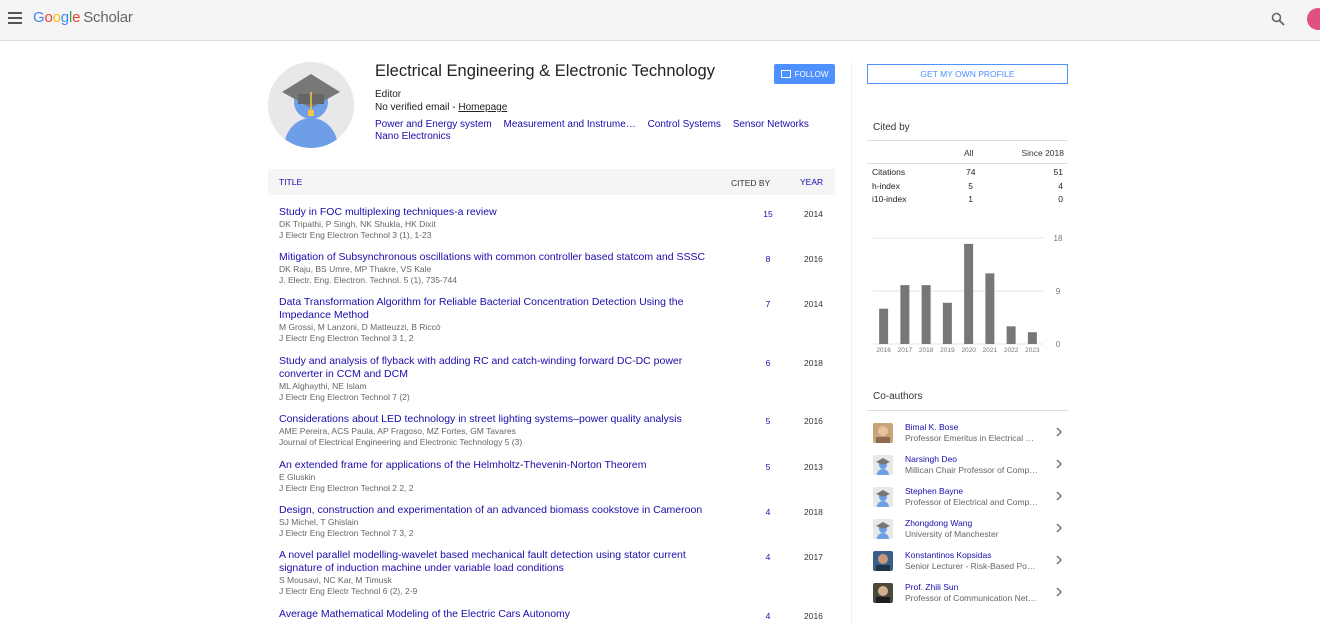 This screenshot has width=1320, height=628. What do you see at coordinates (348, 591) in the screenshot?
I see `article-venue: J Electr Eng Electr Technol 6 (2), 2-9` at bounding box center [348, 591].